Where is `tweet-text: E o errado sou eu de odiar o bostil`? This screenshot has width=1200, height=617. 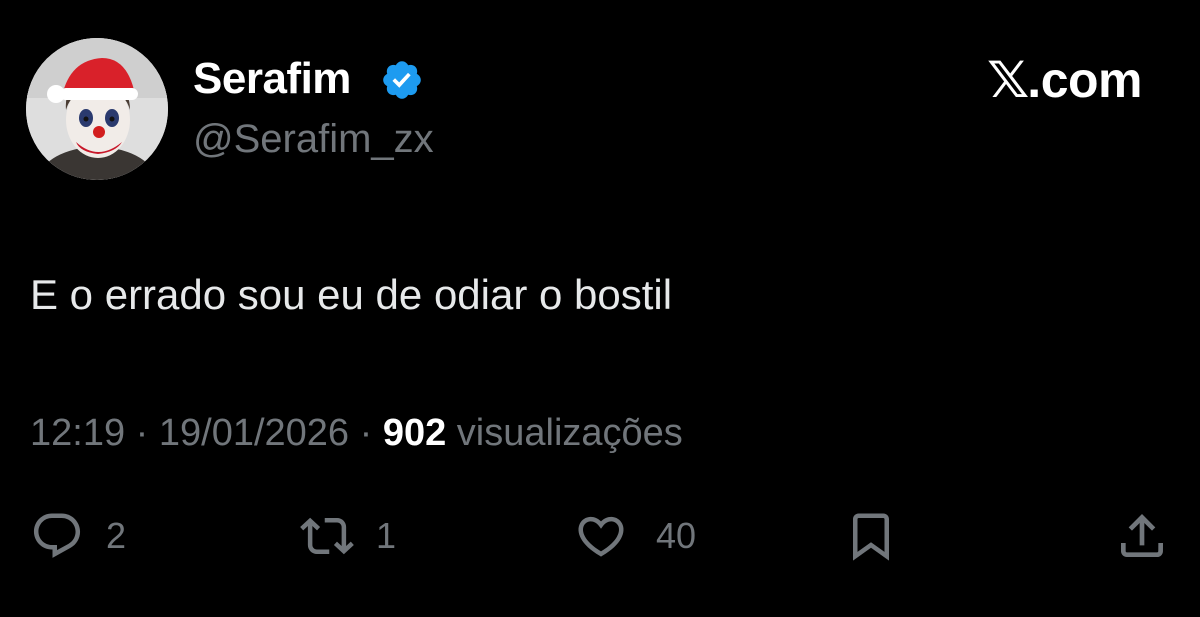 tweet-text: E o errado sou eu de odiar o bostil is located at coordinates (351, 294).